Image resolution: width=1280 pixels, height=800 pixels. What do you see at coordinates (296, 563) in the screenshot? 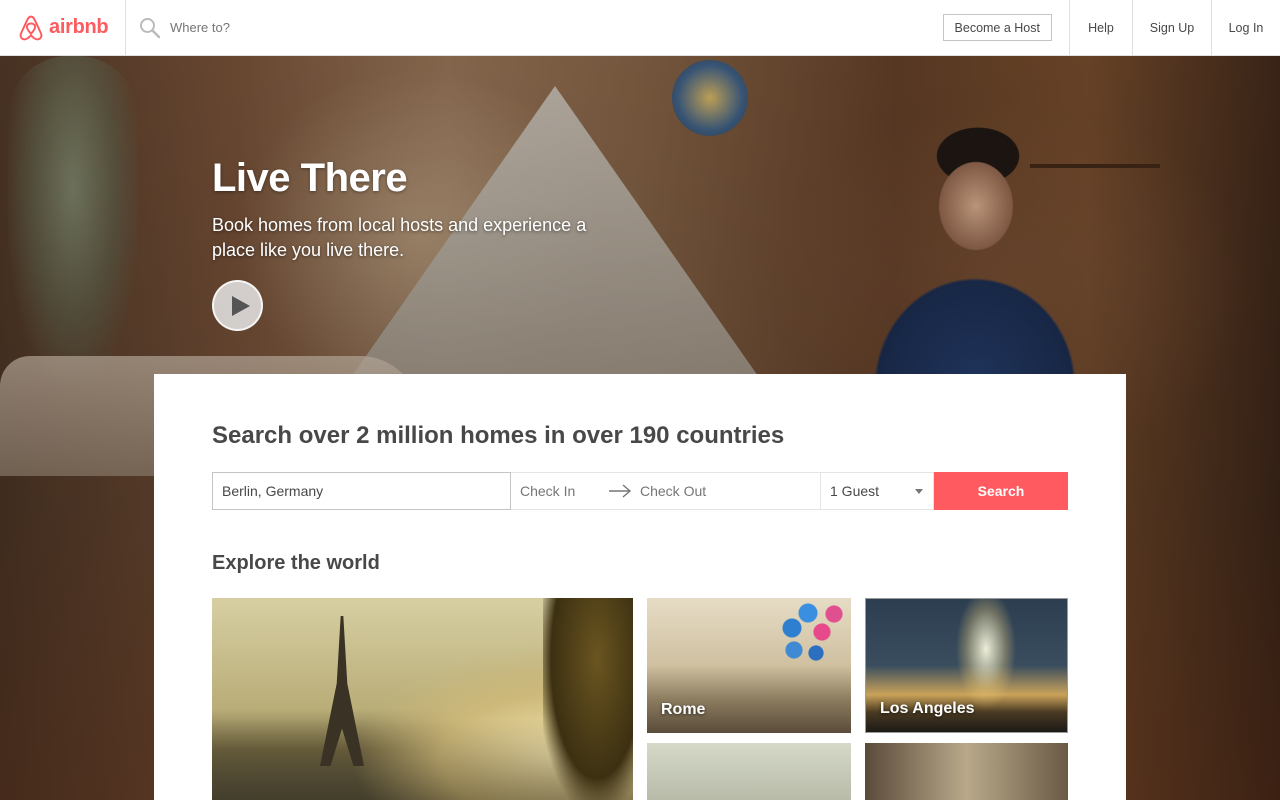
I see `explore-title: Explore the world` at bounding box center [296, 563].